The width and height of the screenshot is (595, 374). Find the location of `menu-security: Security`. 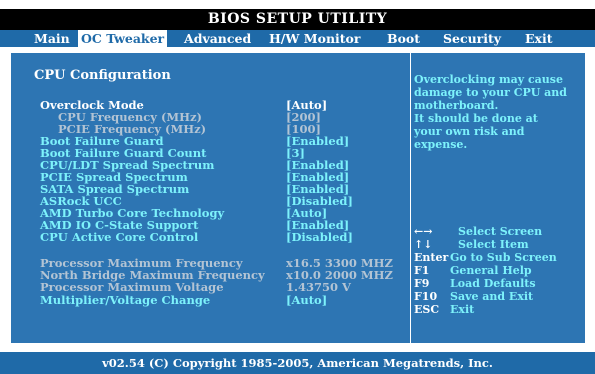

menu-security: Security is located at coordinates (472, 38).